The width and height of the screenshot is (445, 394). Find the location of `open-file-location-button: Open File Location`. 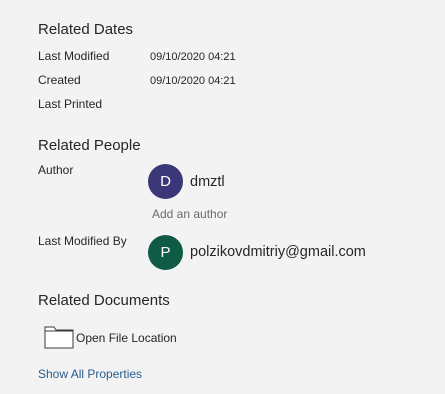

open-file-location-button: Open File Location is located at coordinates (126, 338).